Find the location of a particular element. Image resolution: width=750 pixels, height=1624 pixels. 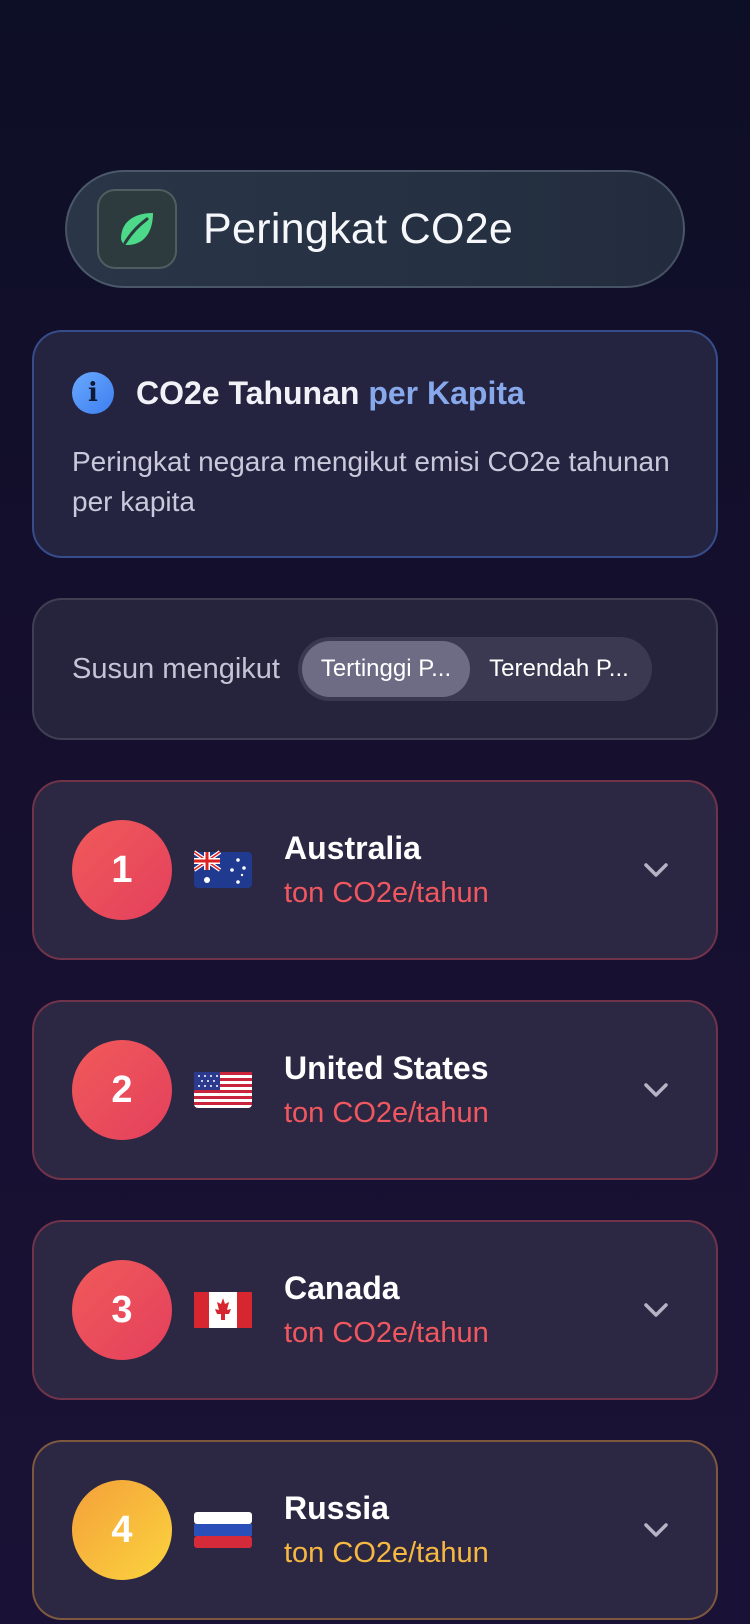

country-name: Canada is located at coordinates (342, 1288).